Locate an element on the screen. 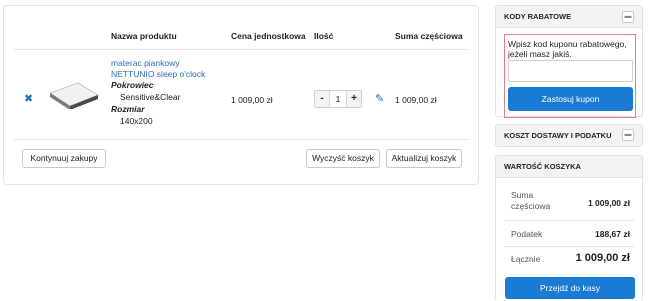 This screenshot has height=301, width=650. update-cart-button: Aktualizuj koszyk is located at coordinates (424, 158).